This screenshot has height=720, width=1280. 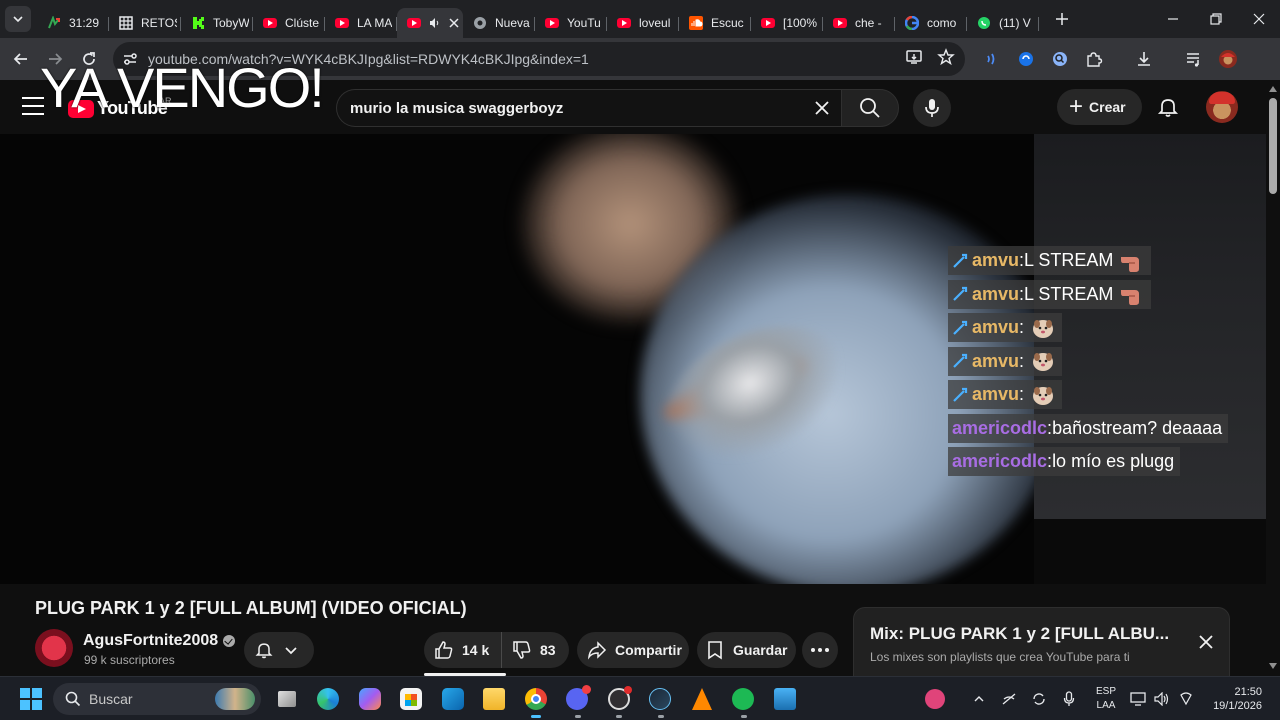 What do you see at coordinates (1009, 698) in the screenshot?
I see `network-off-icon` at bounding box center [1009, 698].